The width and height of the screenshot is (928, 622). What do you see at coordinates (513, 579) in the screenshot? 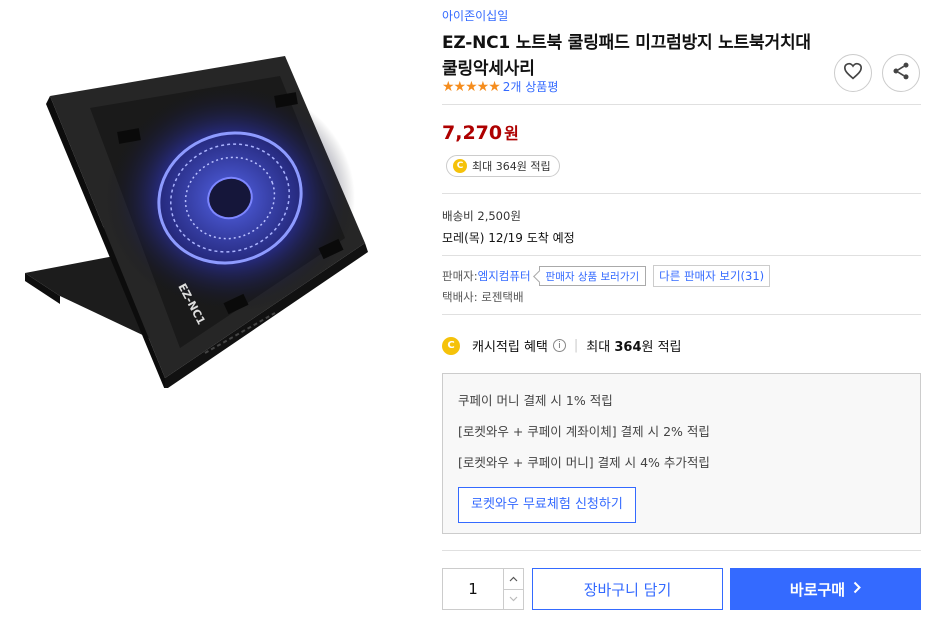
I see `quantity-increase-button` at bounding box center [513, 579].